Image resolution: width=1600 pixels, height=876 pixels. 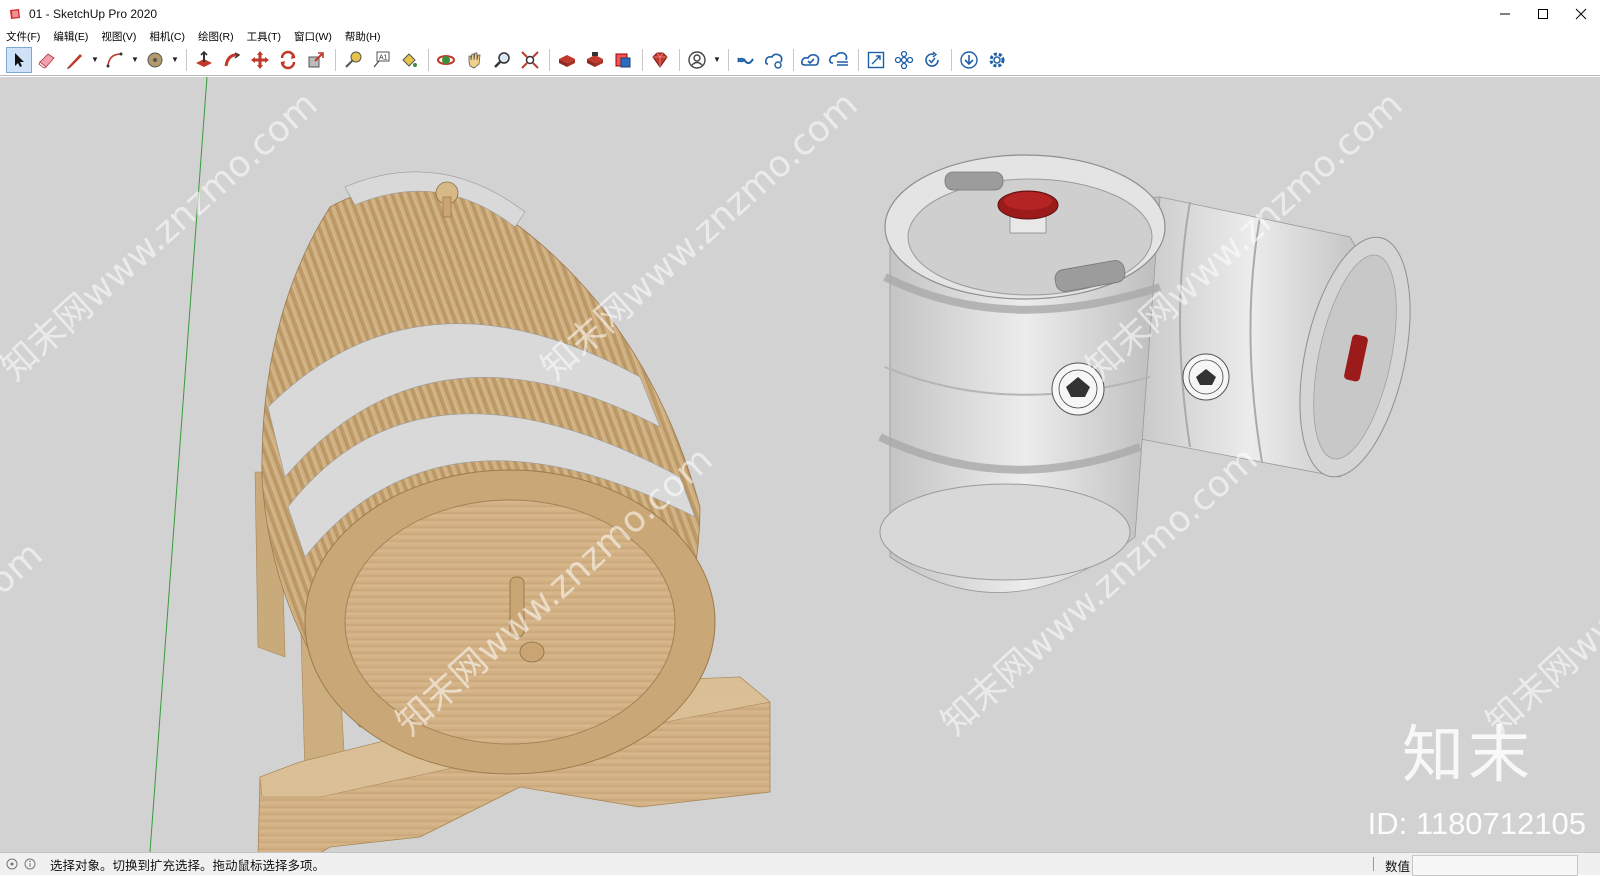 What do you see at coordinates (974, 181) in the screenshot?
I see `keg-standing-handle-left` at bounding box center [974, 181].